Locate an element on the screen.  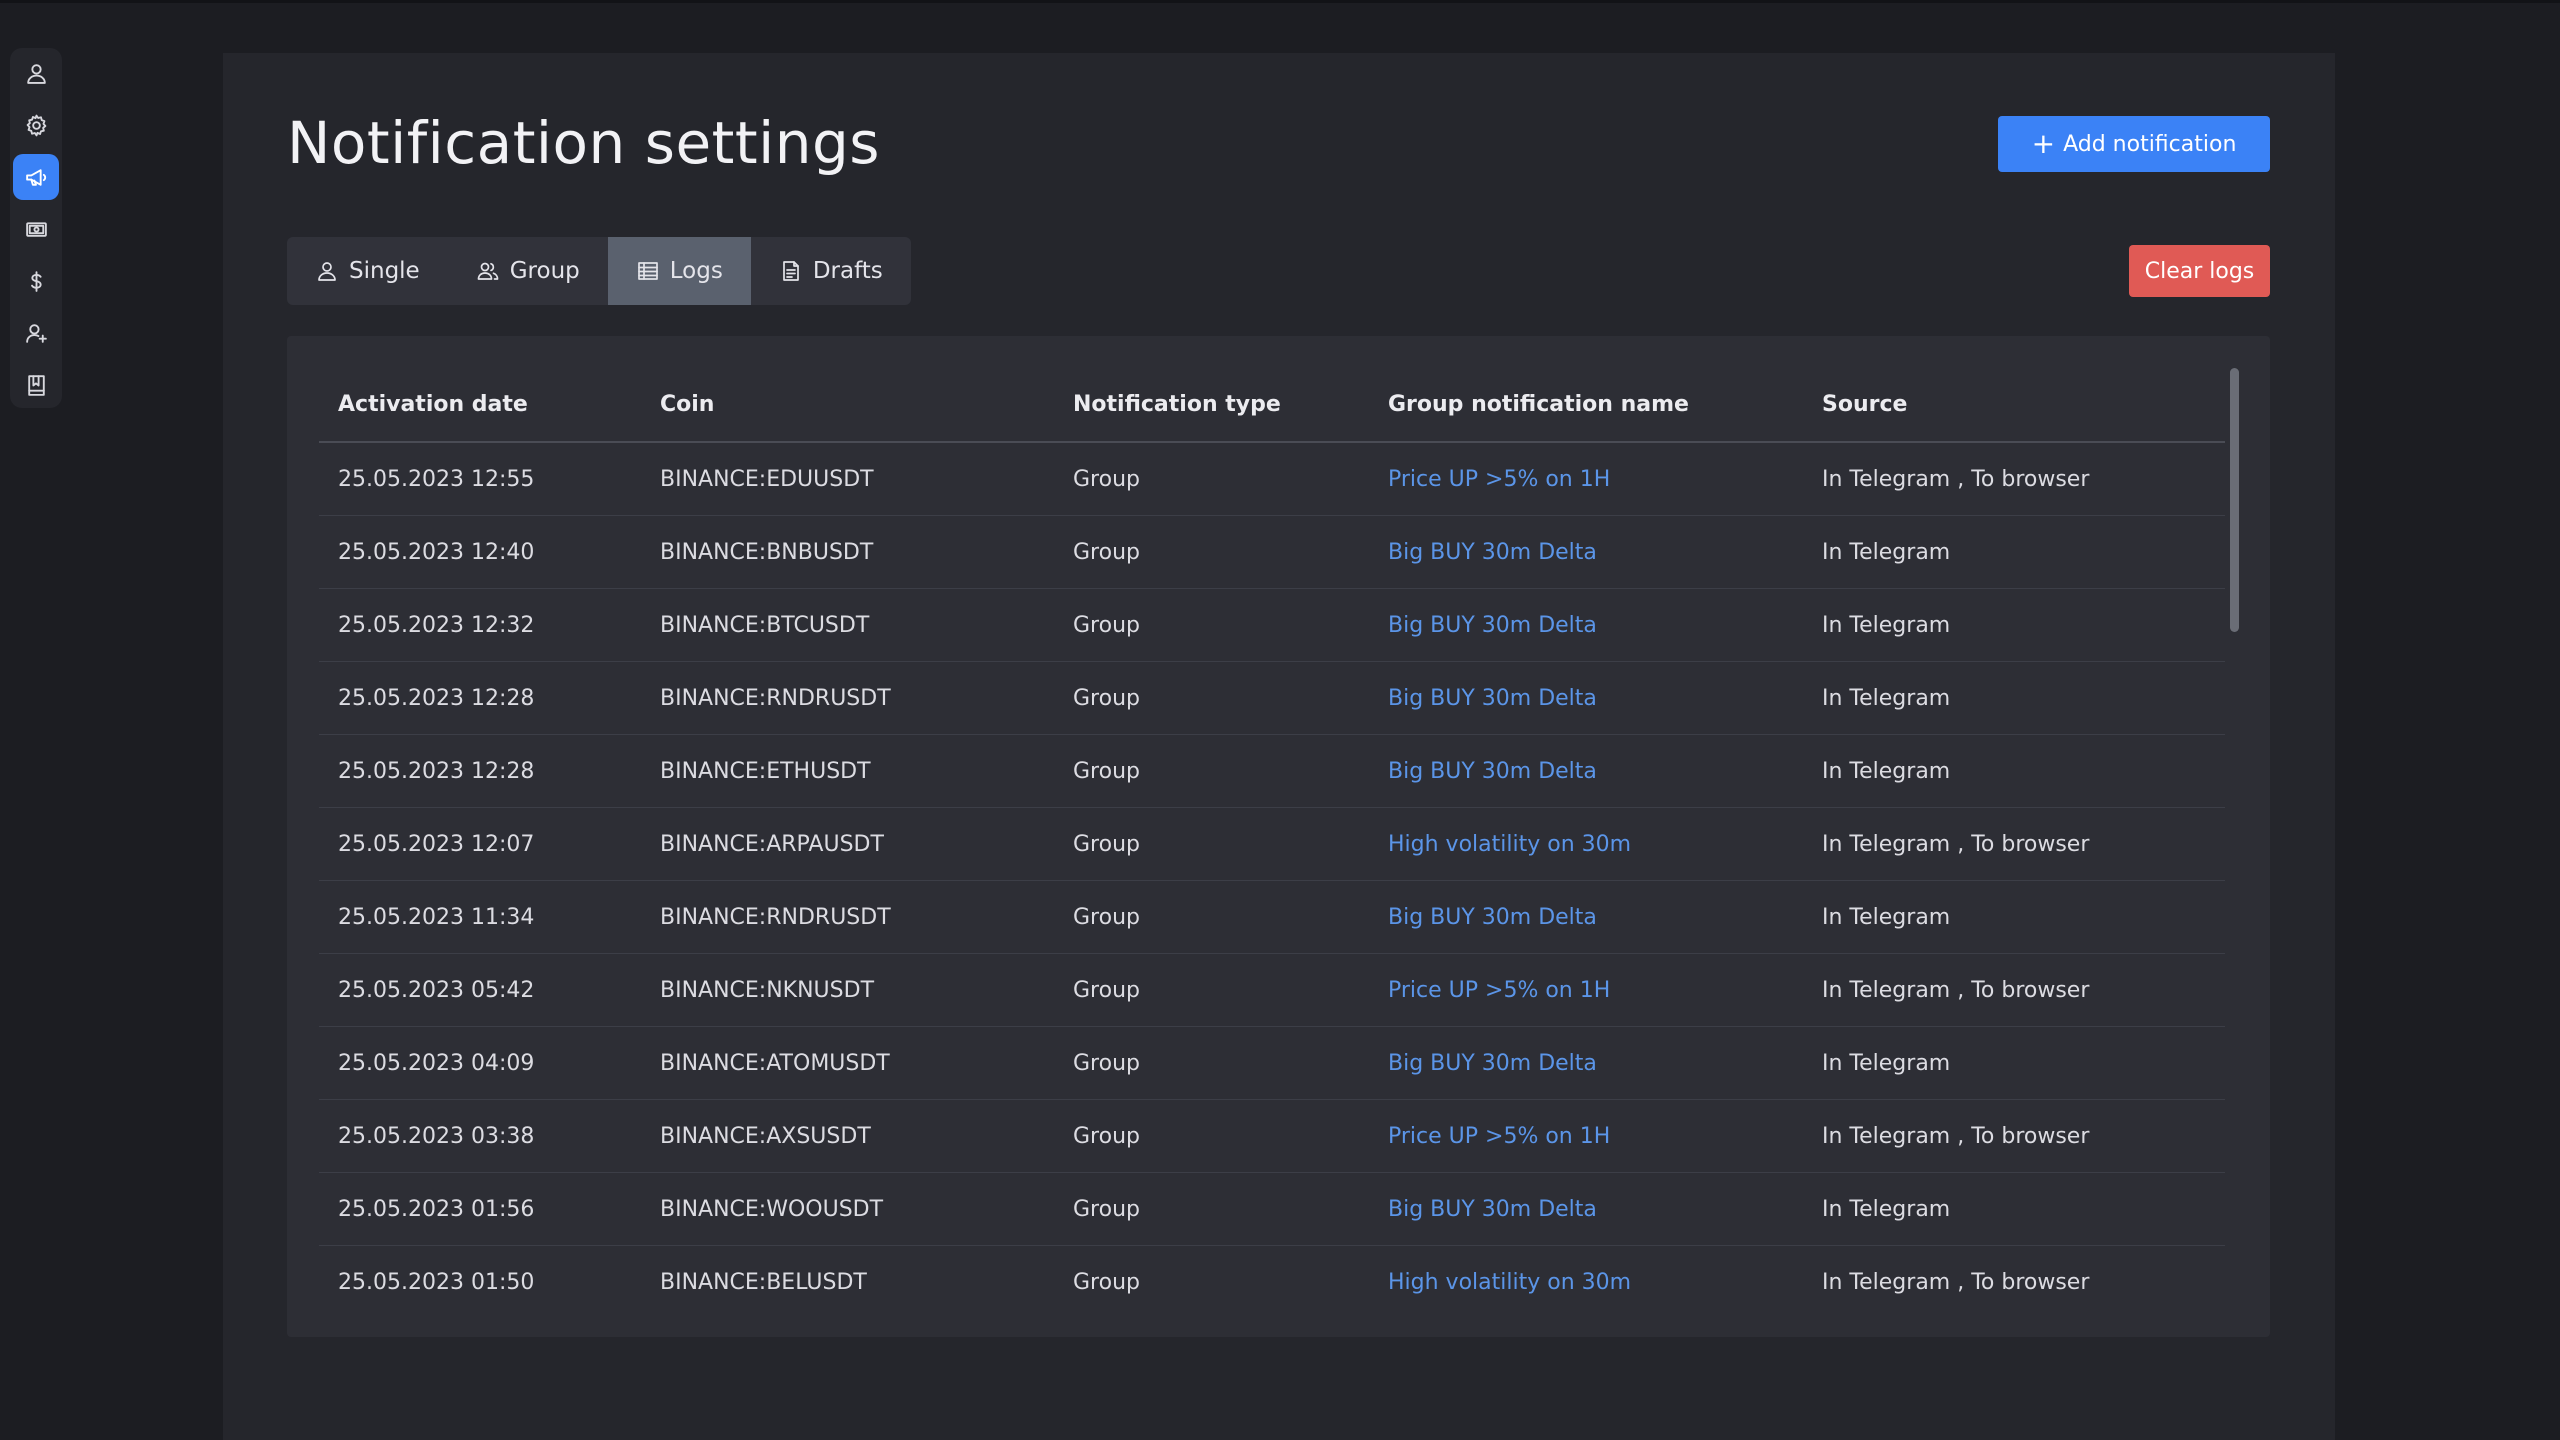
user-icon is located at coordinates (36, 73).